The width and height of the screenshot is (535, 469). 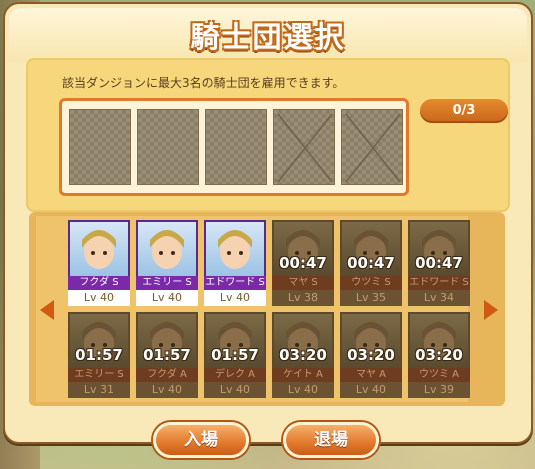 I want to click on knight-level: Lv 31, so click(x=99, y=390).